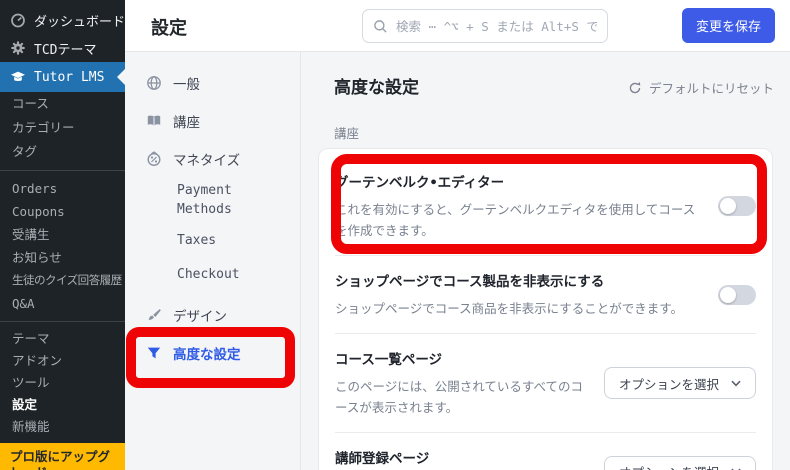 This screenshot has height=470, width=790. I want to click on sidebar-subitem-coupons: Coupons, so click(62, 211).